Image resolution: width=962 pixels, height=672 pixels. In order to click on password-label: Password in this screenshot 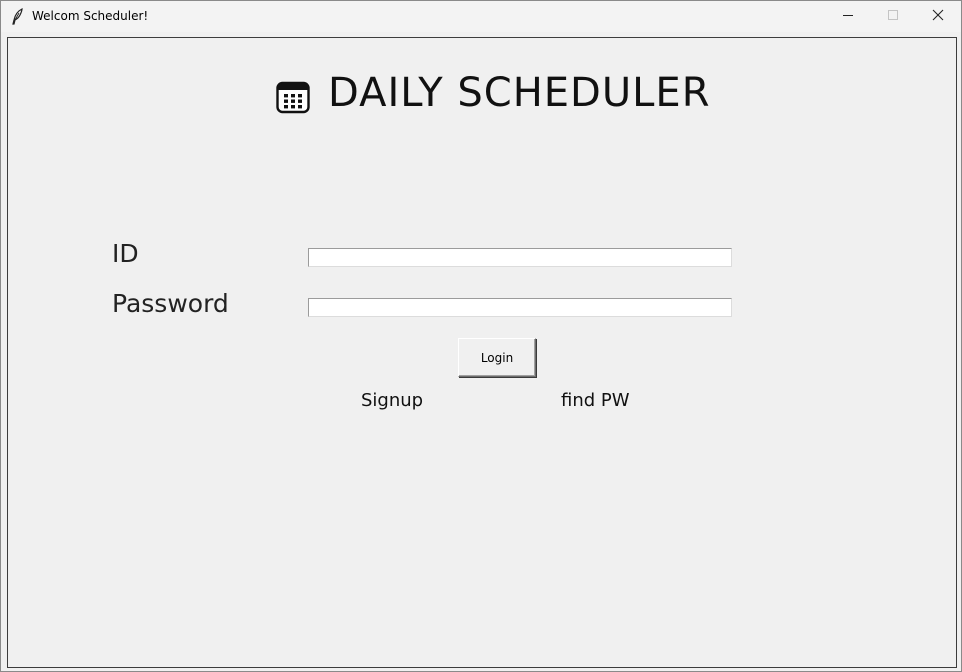, I will do `click(170, 303)`.